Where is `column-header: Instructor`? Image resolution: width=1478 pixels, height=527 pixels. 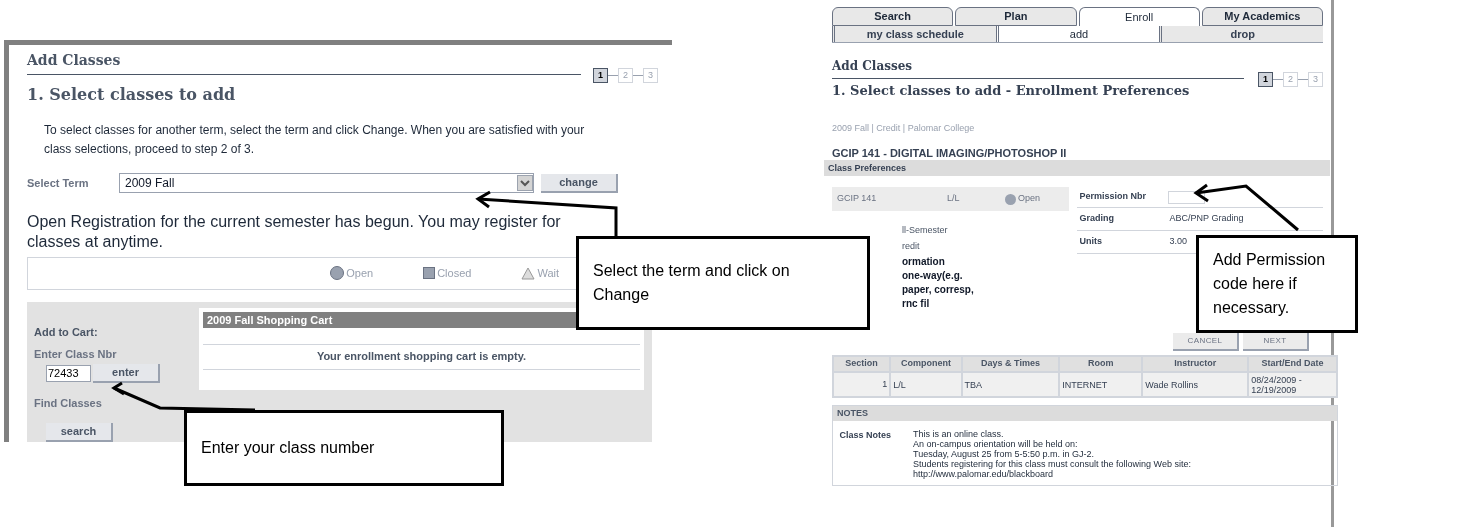 column-header: Instructor is located at coordinates (1195, 364).